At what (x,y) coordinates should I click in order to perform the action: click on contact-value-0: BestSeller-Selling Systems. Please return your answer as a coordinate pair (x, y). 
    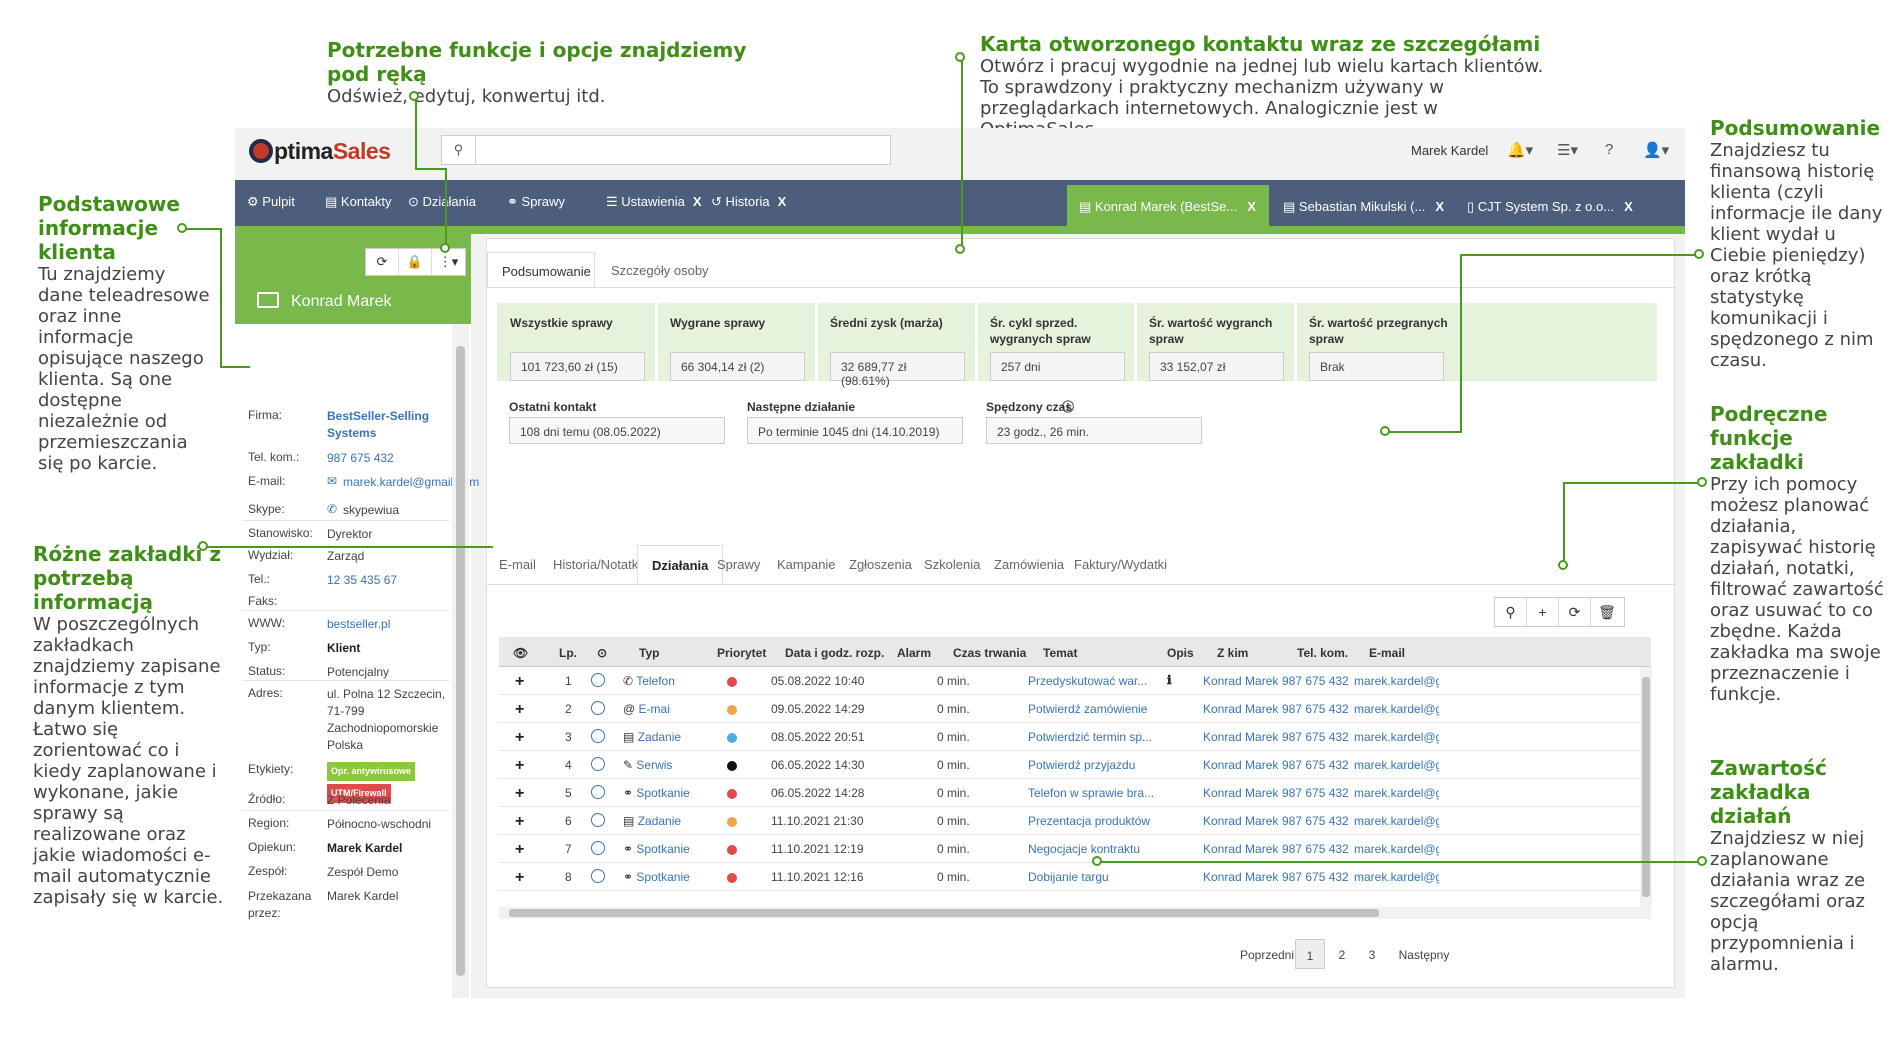
    Looking at the image, I should click on (388, 425).